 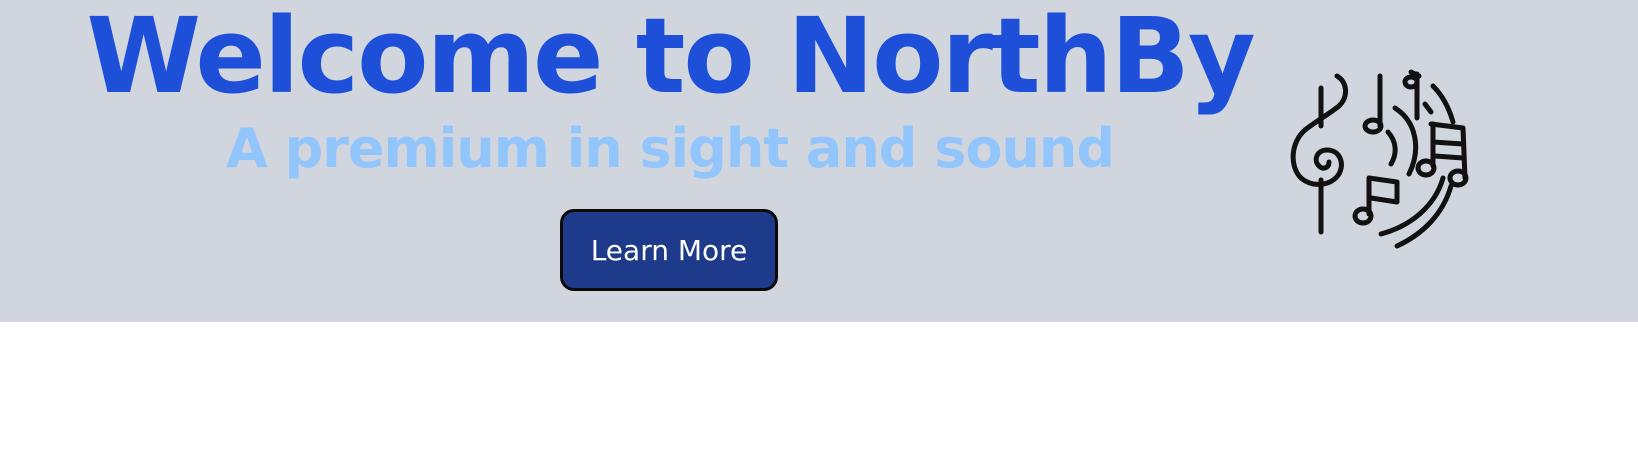 What do you see at coordinates (1385, 161) in the screenshot?
I see `music-notes-icon` at bounding box center [1385, 161].